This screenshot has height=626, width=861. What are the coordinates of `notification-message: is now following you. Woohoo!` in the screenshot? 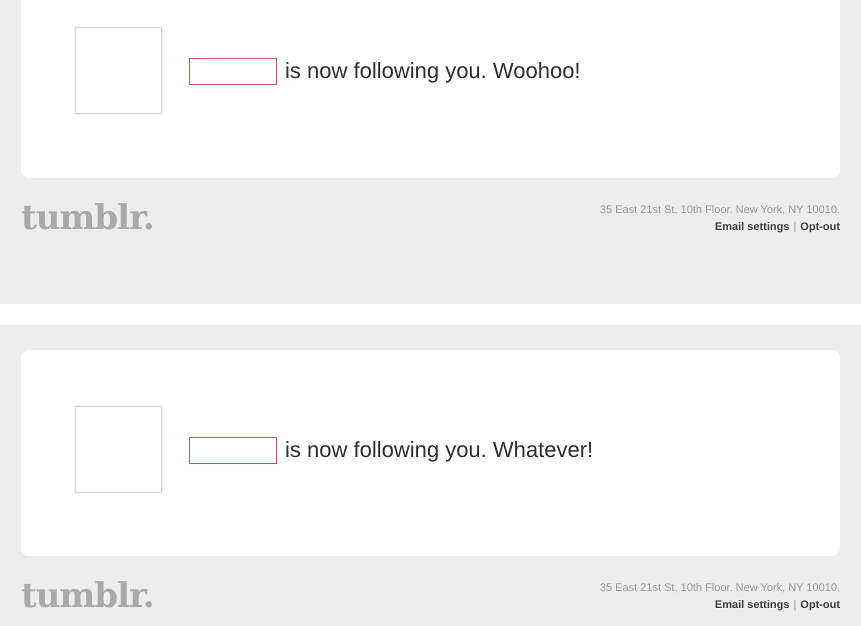 It's located at (433, 71).